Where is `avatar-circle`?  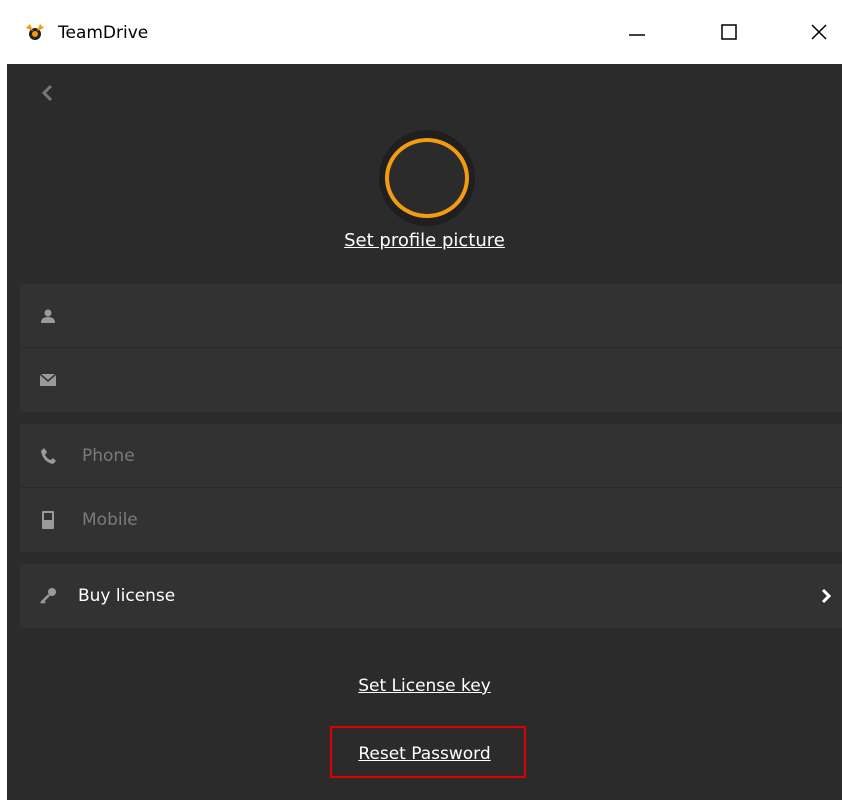
avatar-circle is located at coordinates (427, 178).